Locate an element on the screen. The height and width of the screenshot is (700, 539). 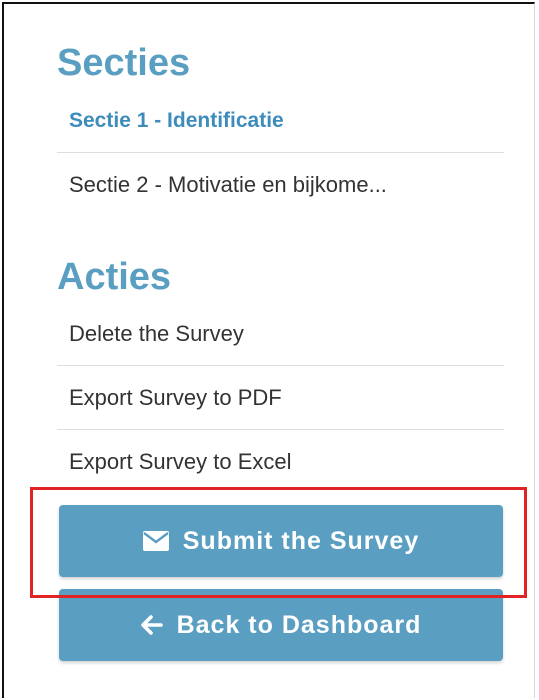
back-to-dashboard-button: Back to Dashboard is located at coordinates (281, 625).